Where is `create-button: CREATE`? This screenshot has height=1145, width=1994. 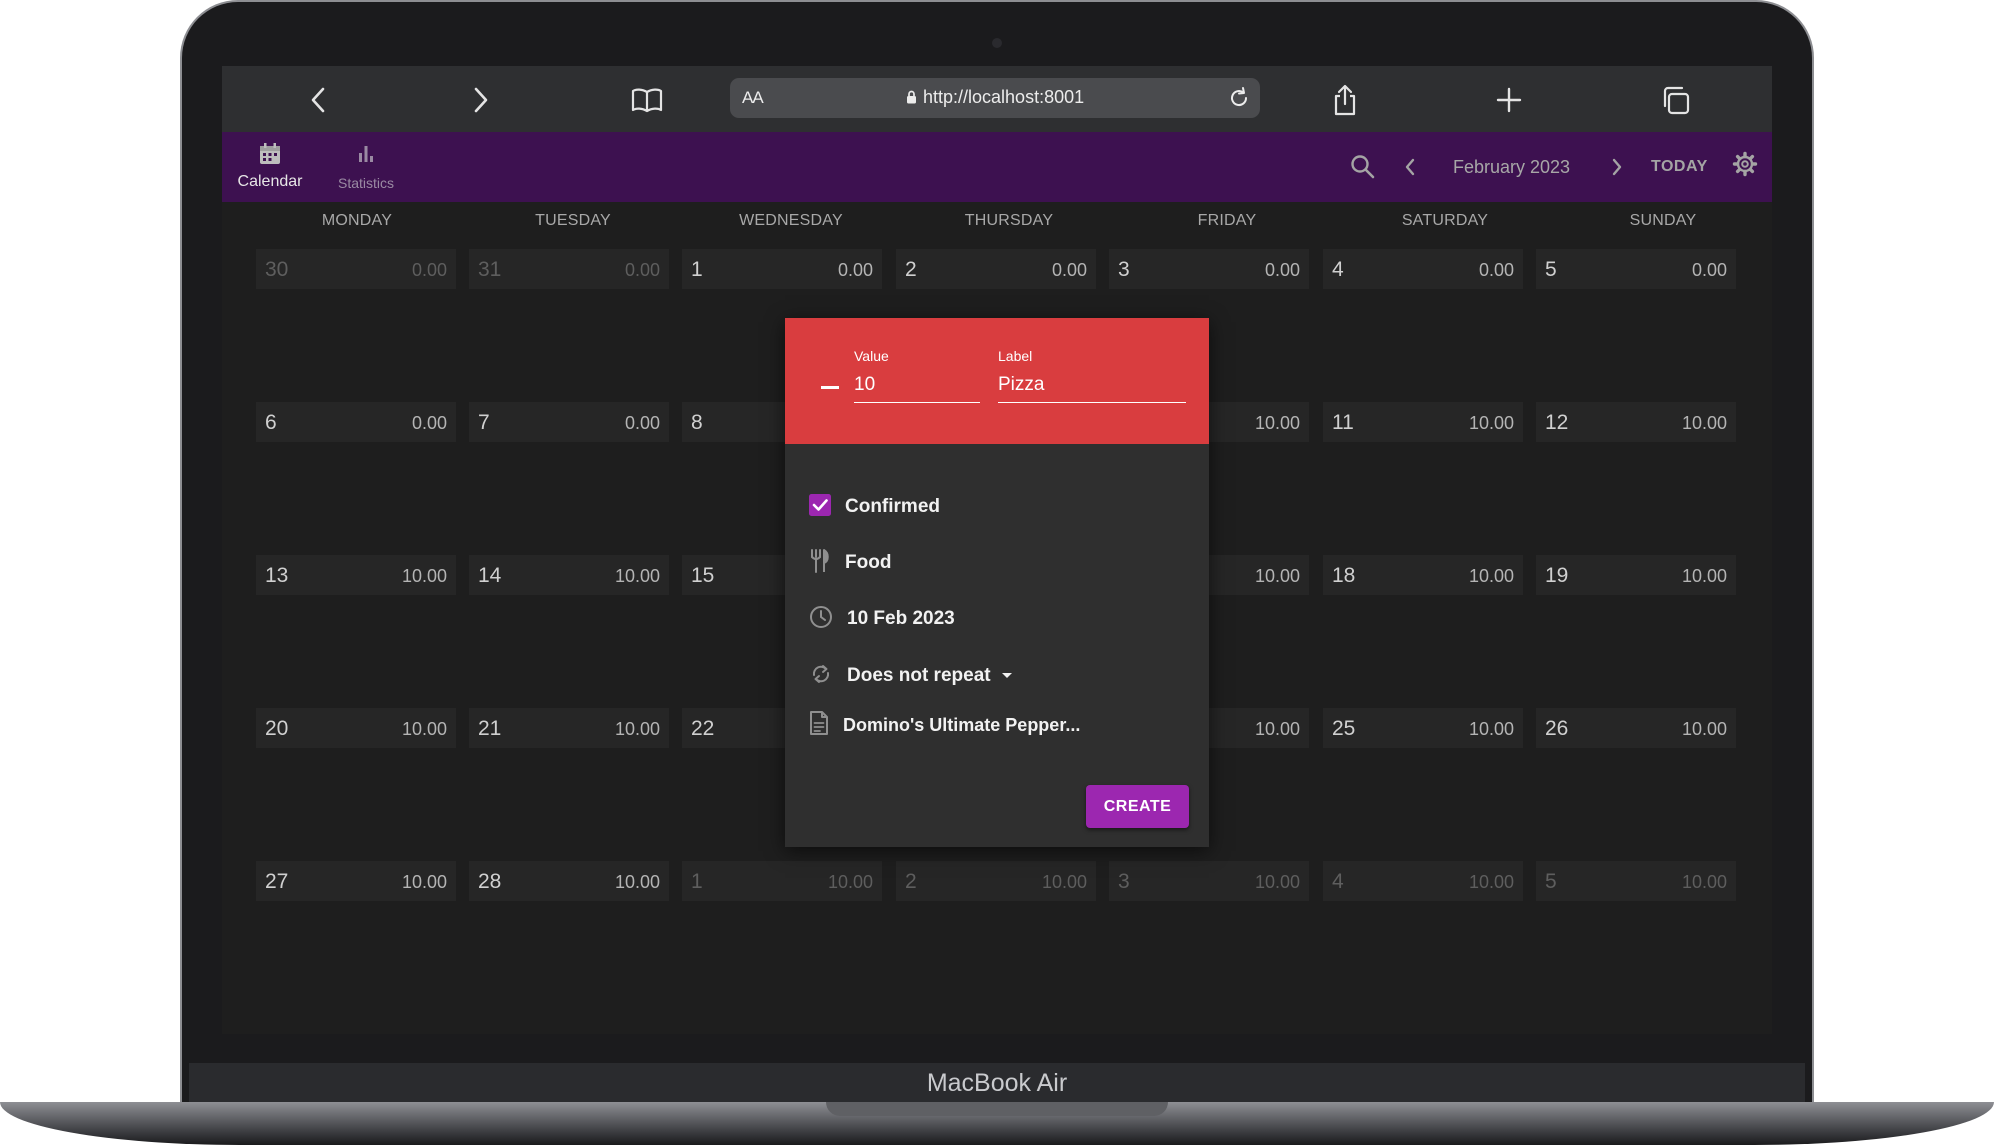 create-button: CREATE is located at coordinates (1137, 806).